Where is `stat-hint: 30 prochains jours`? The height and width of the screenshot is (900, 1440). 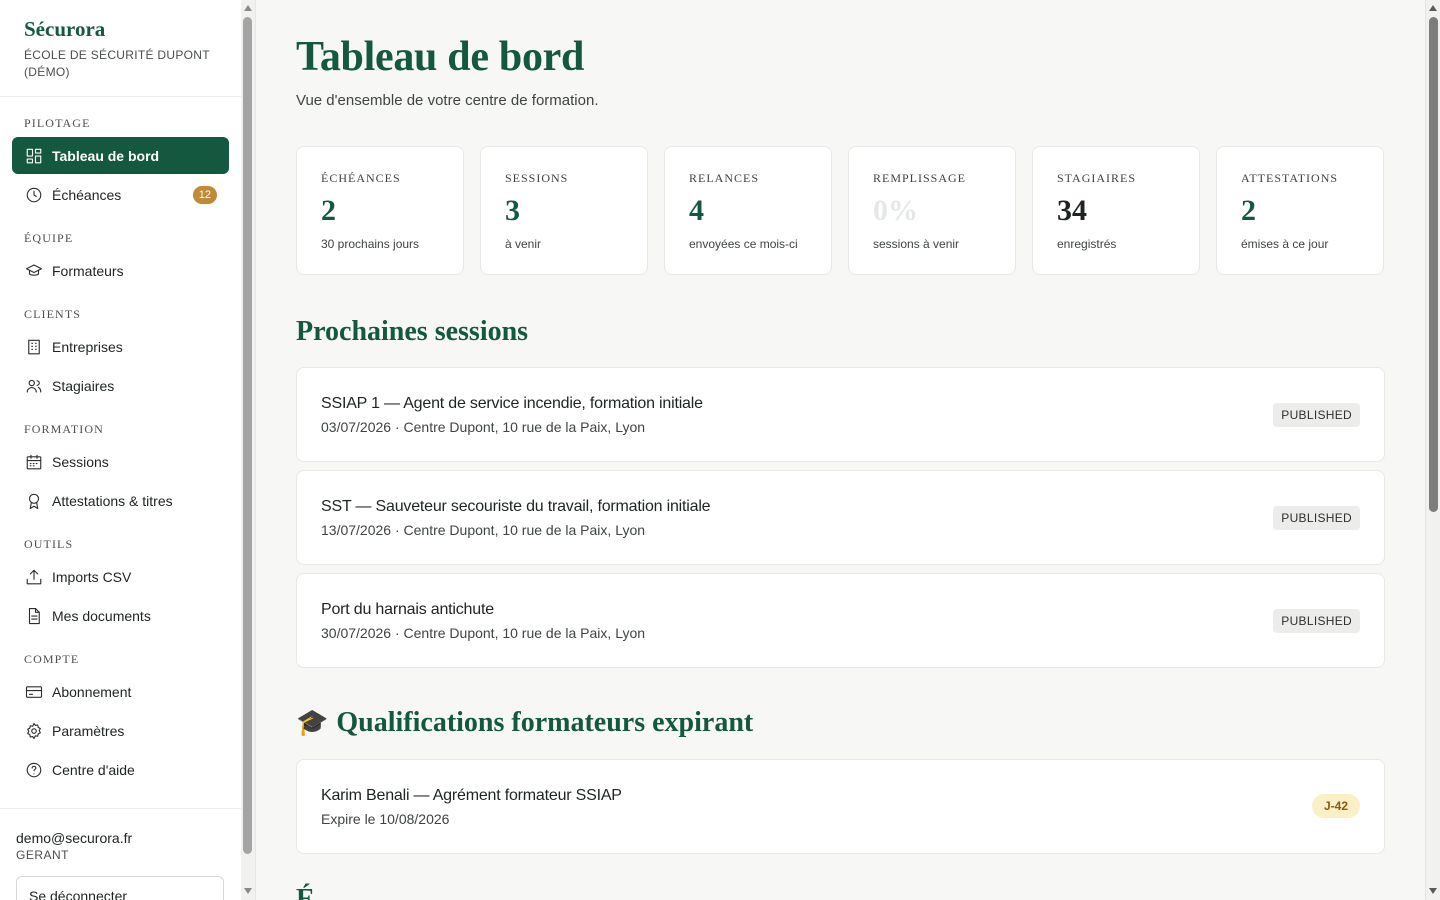 stat-hint: 30 prochains jours is located at coordinates (370, 244).